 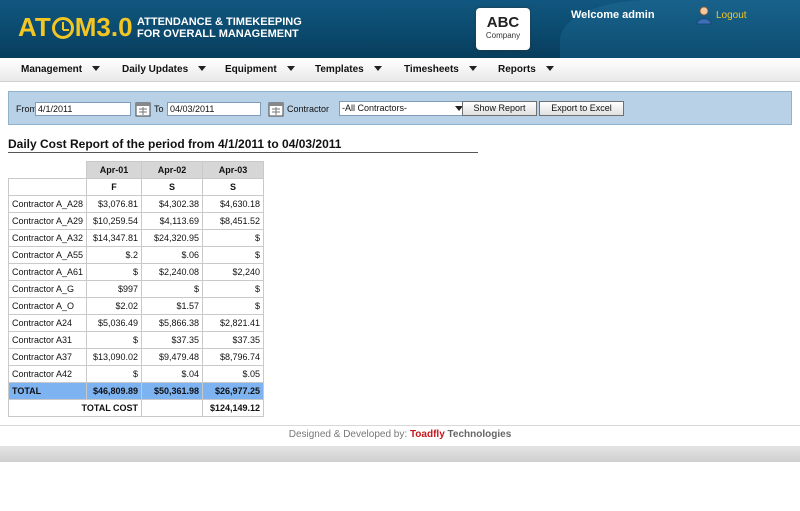 I want to click on nav-management: Management, so click(x=61, y=69).